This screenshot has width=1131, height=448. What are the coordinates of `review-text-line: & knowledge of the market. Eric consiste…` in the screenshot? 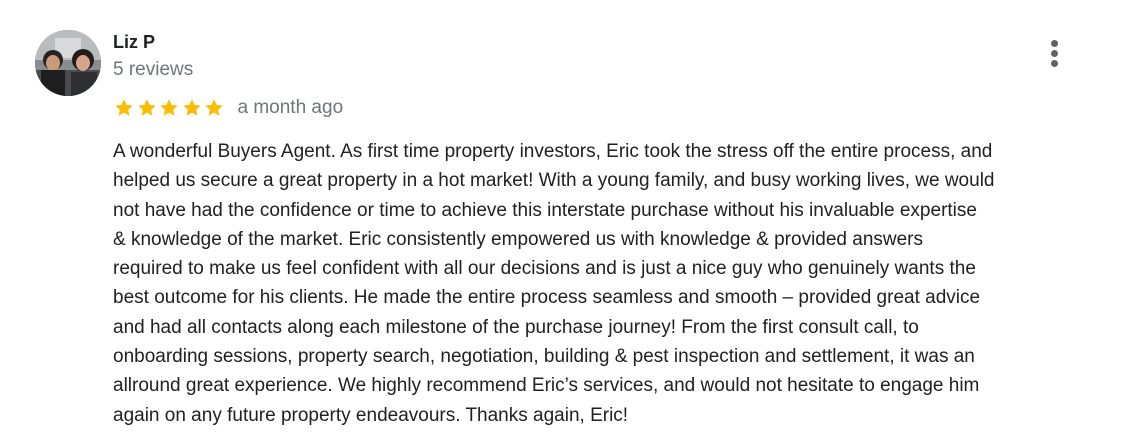 It's located at (518, 239).